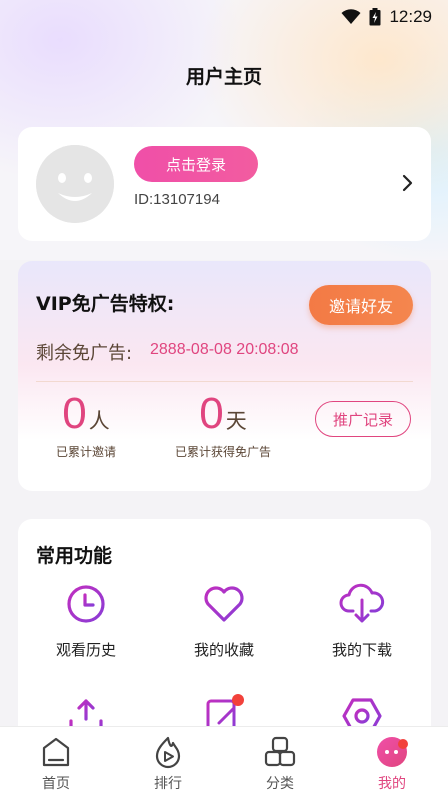  I want to click on watch-history-label: 观看历史, so click(85, 650).